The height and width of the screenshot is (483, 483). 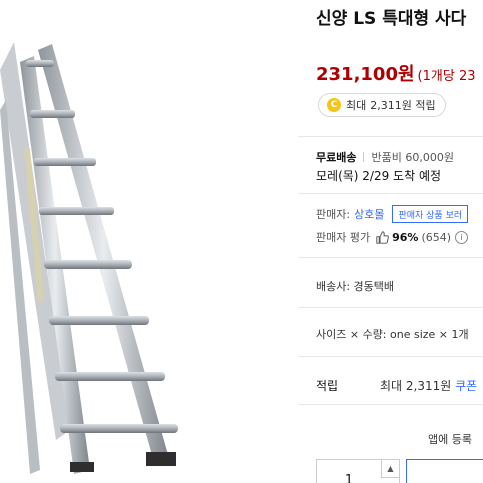 I want to click on price-row: 231,100원 (1개당 23, so click(x=395, y=73).